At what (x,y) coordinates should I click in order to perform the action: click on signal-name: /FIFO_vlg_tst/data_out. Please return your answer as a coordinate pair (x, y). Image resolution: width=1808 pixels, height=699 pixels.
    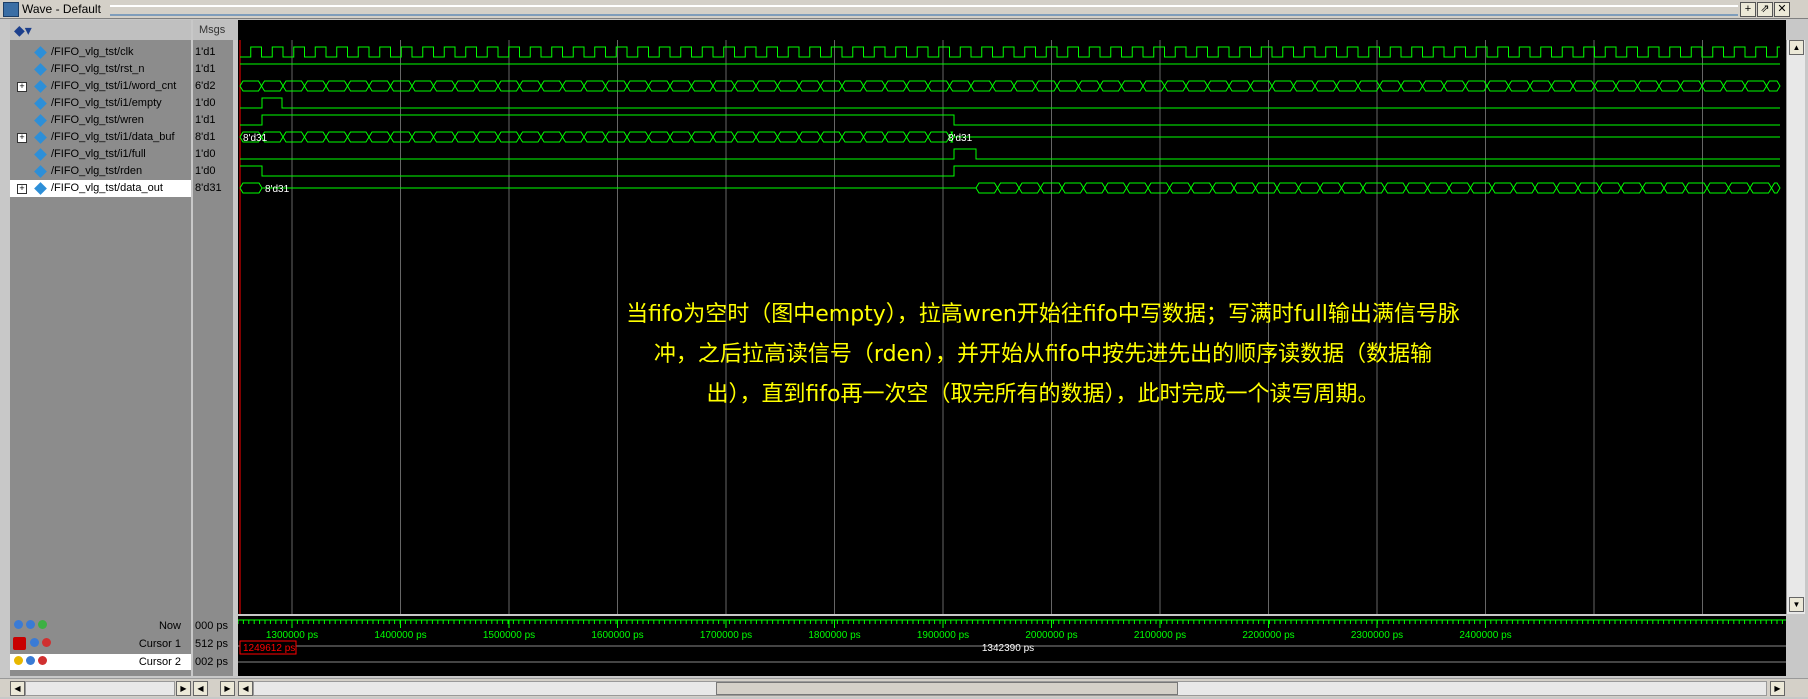
    Looking at the image, I should click on (107, 188).